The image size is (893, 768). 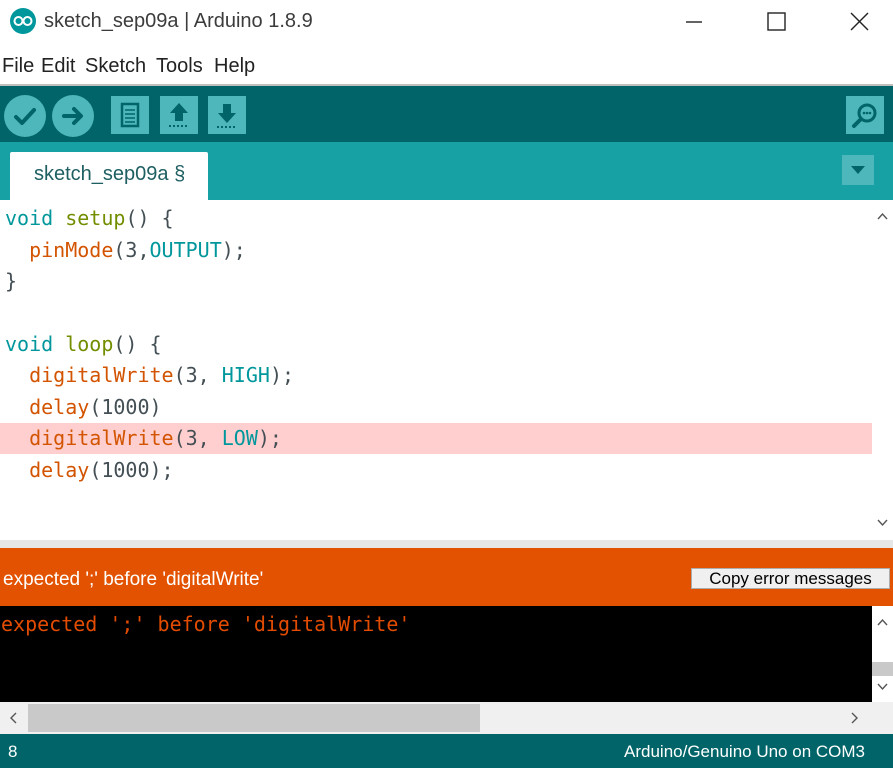 I want to click on console-horizontal-scrollbar, so click(x=446, y=718).